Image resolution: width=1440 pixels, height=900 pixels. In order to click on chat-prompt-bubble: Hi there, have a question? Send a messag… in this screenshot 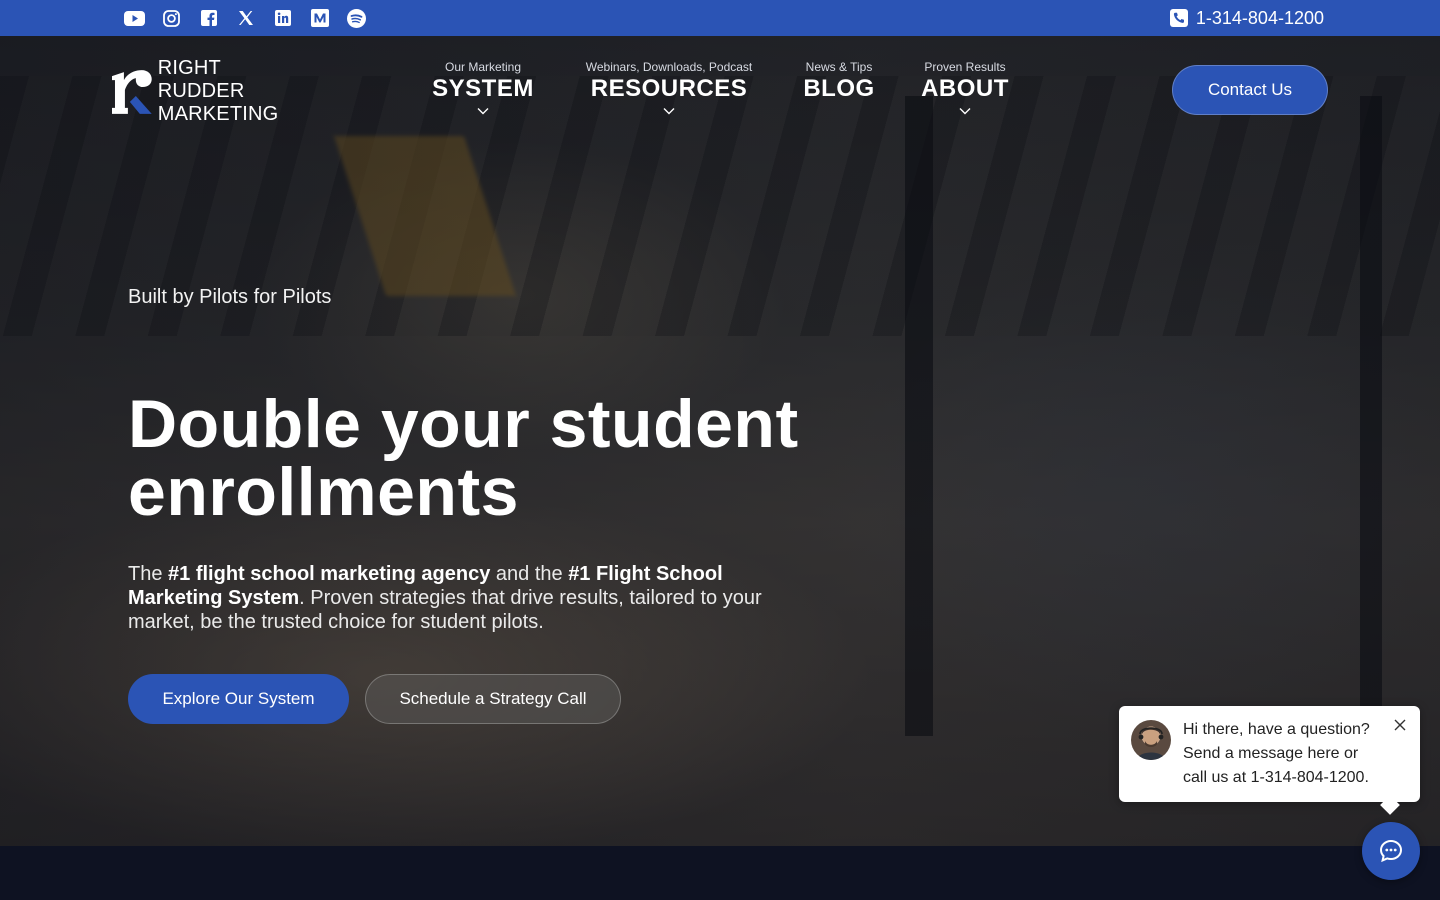, I will do `click(1269, 760)`.